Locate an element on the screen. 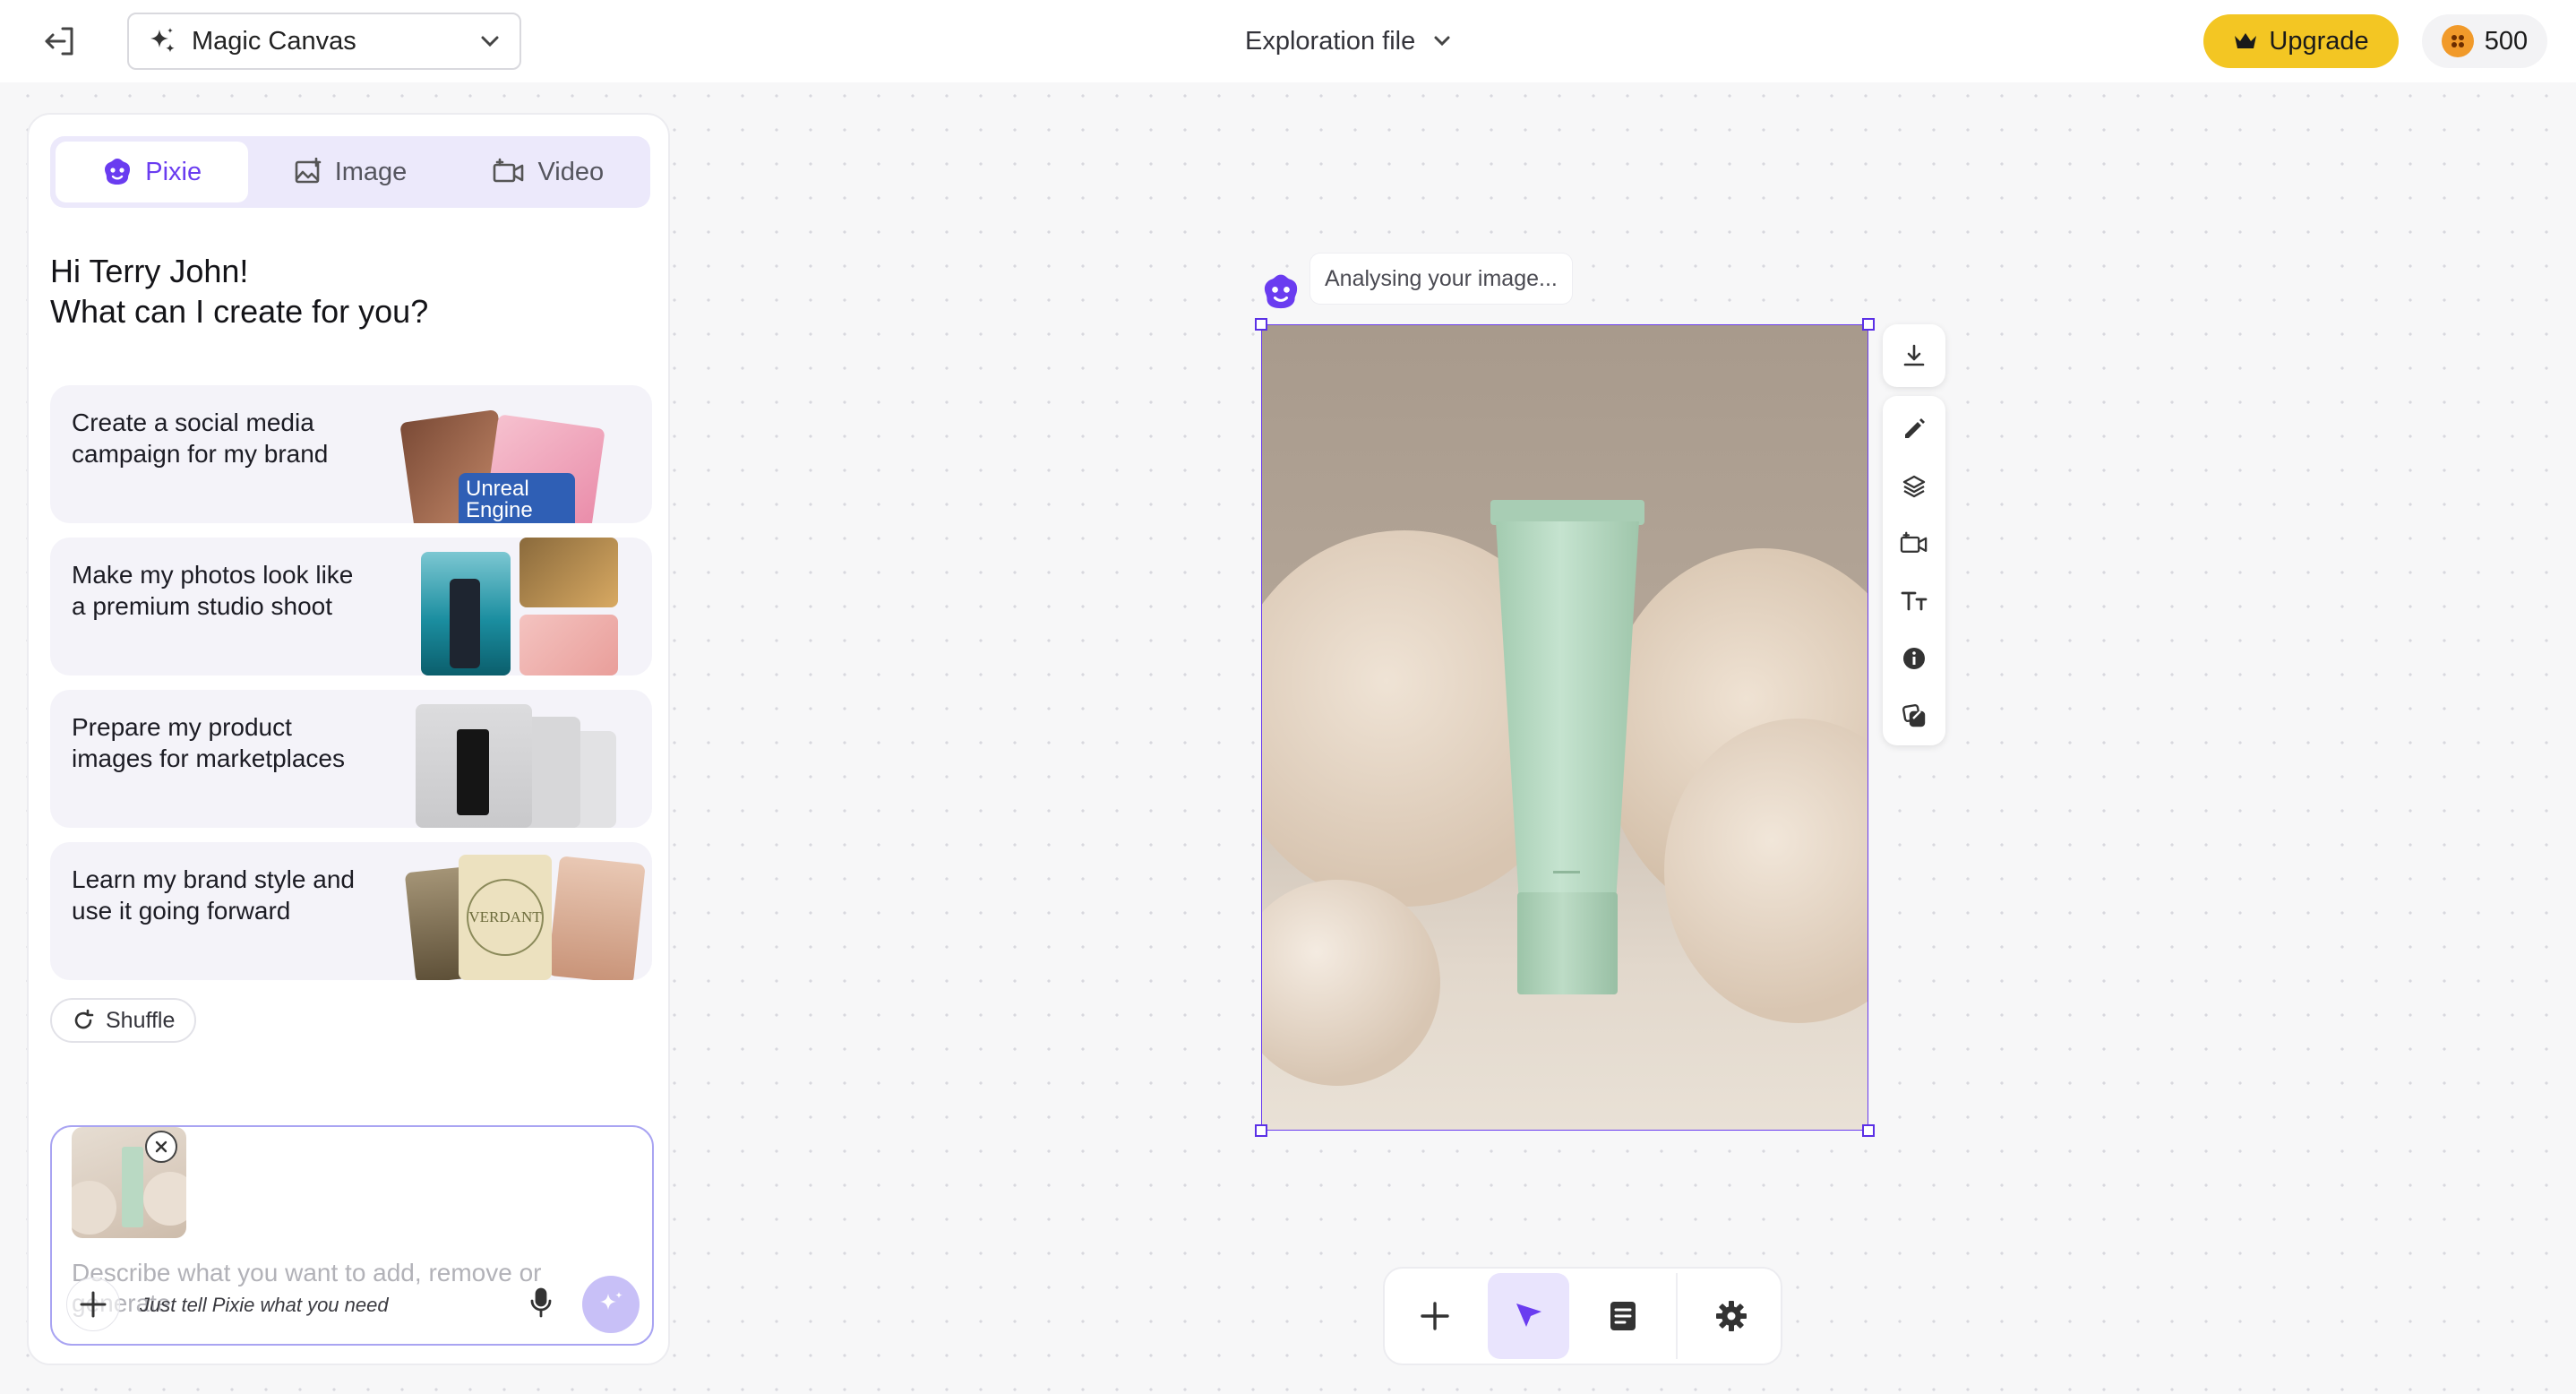  document-icon is located at coordinates (1623, 1316).